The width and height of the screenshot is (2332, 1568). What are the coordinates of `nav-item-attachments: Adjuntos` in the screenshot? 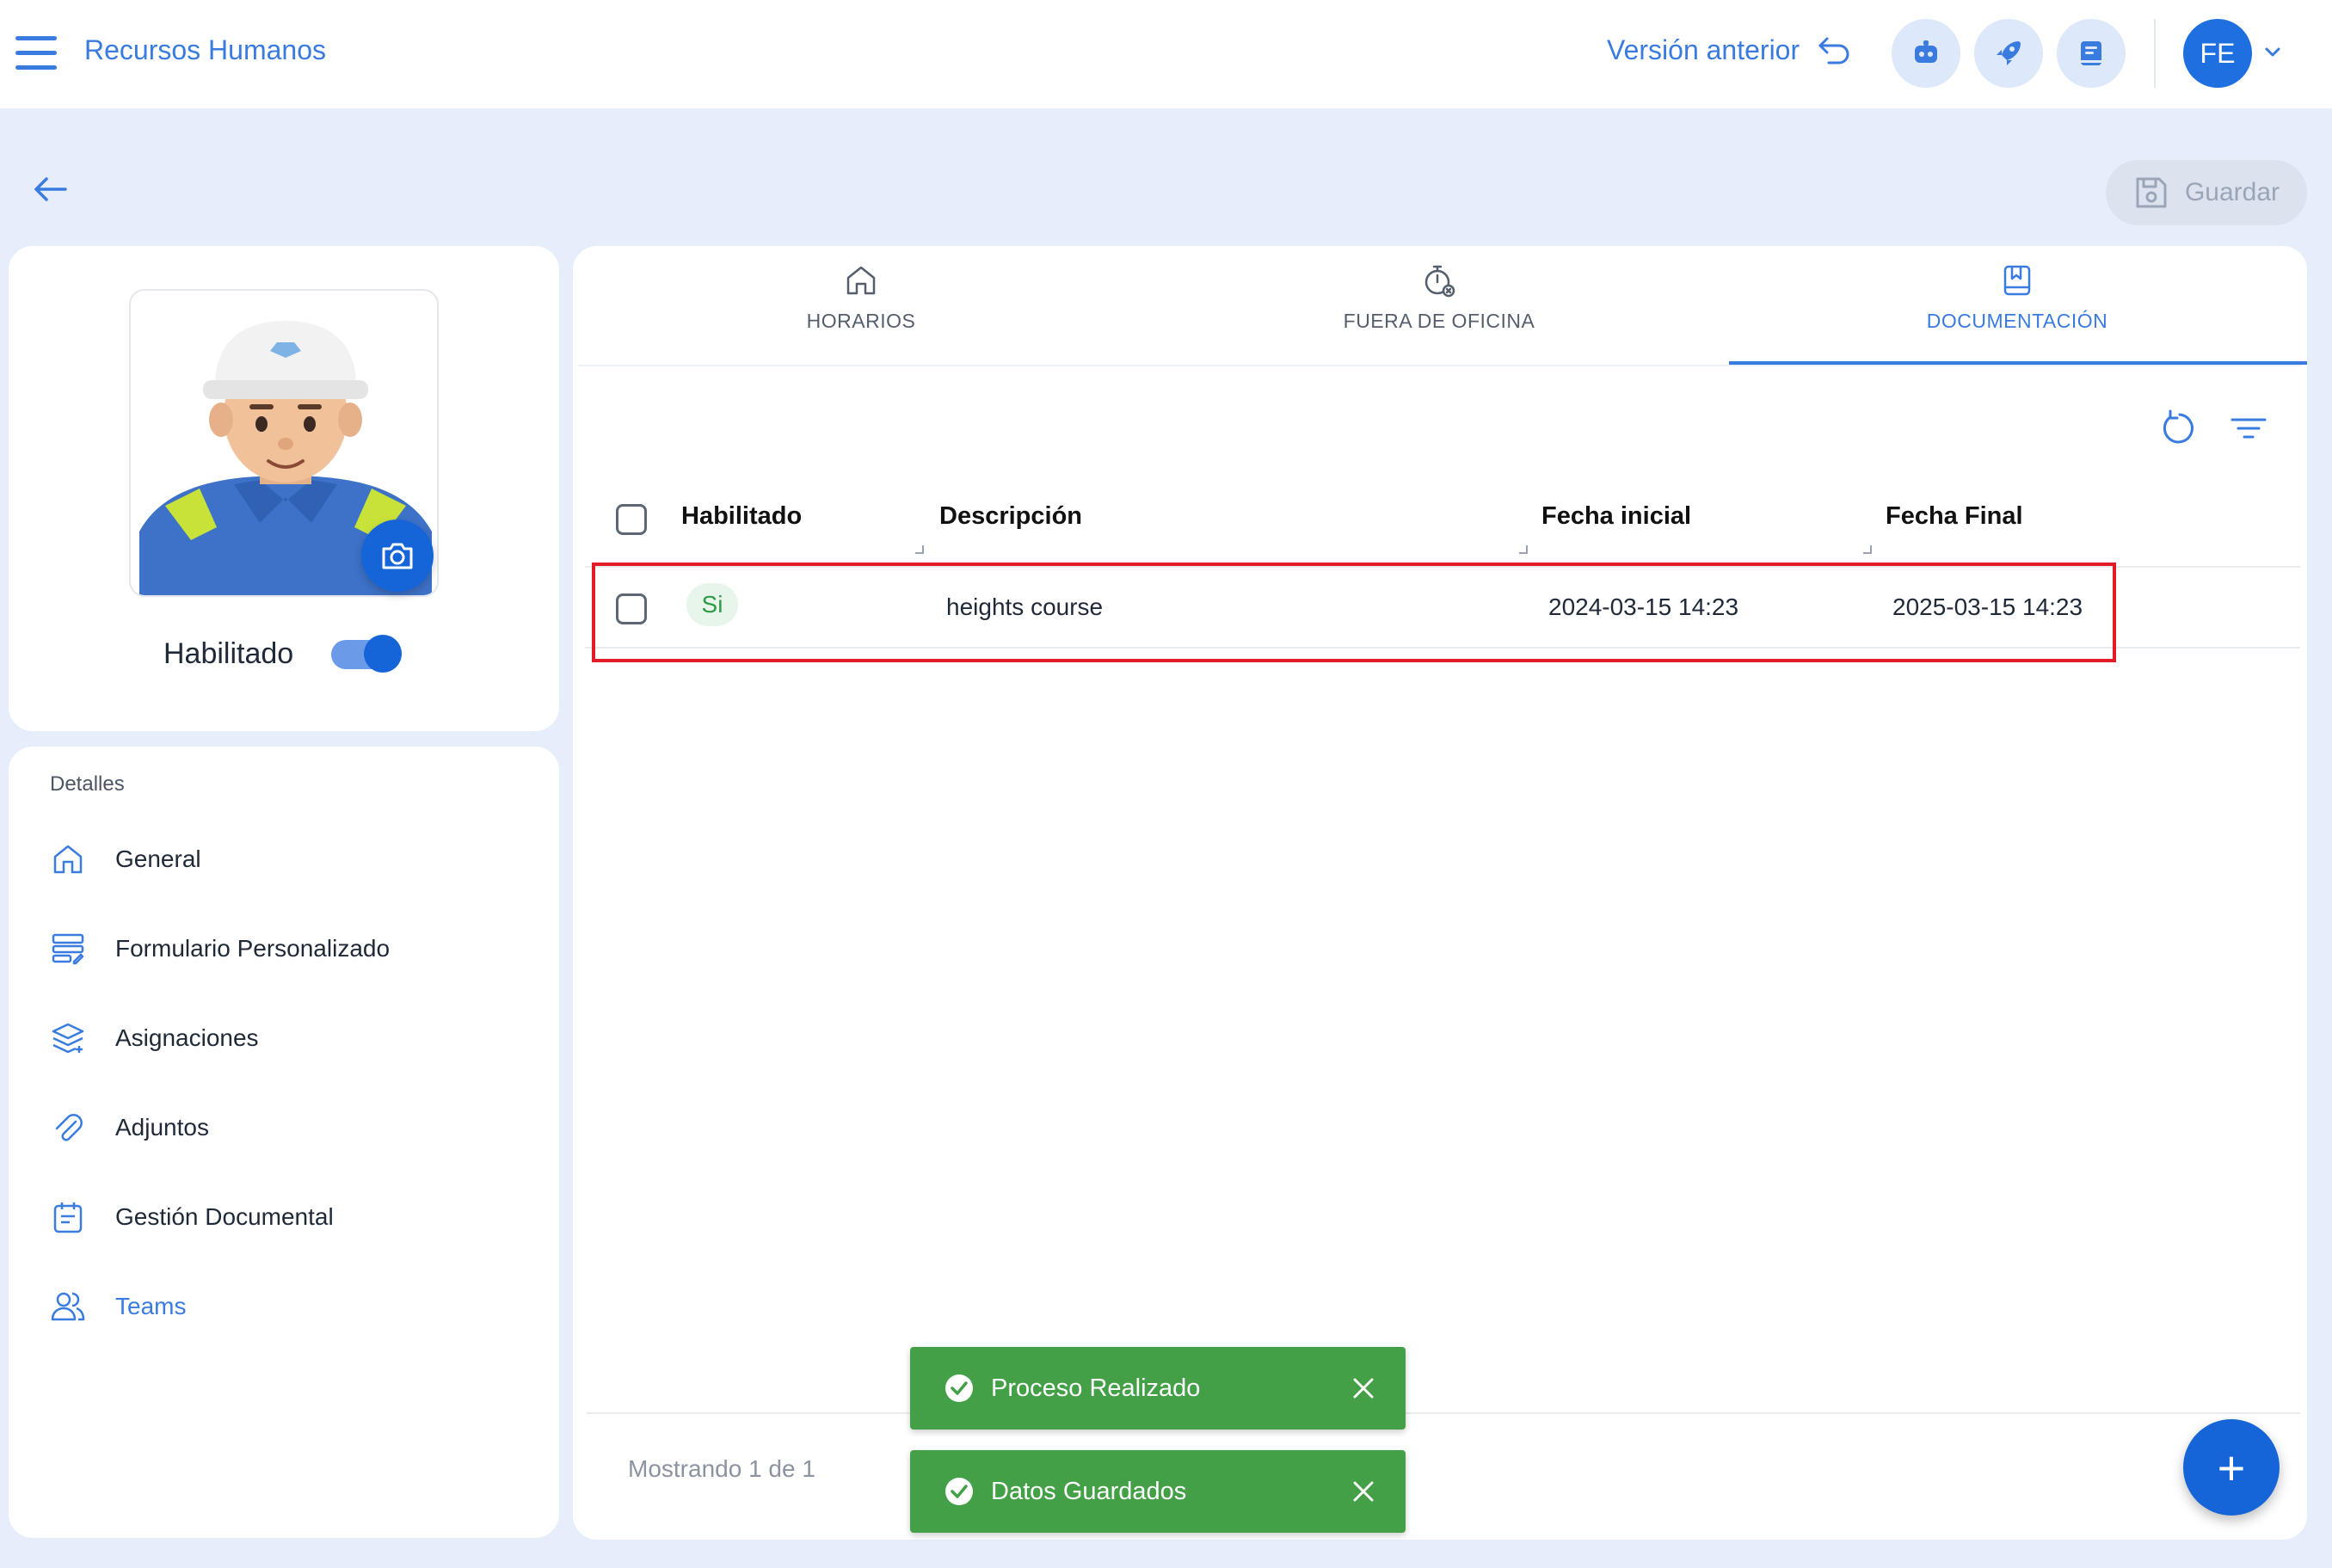 It's located at (129, 1128).